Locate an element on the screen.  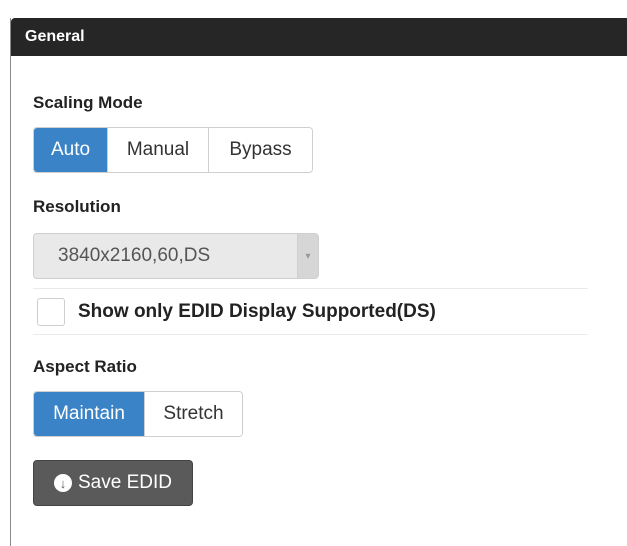
aspect-ratio-group: Maintain Stretch is located at coordinates (138, 414).